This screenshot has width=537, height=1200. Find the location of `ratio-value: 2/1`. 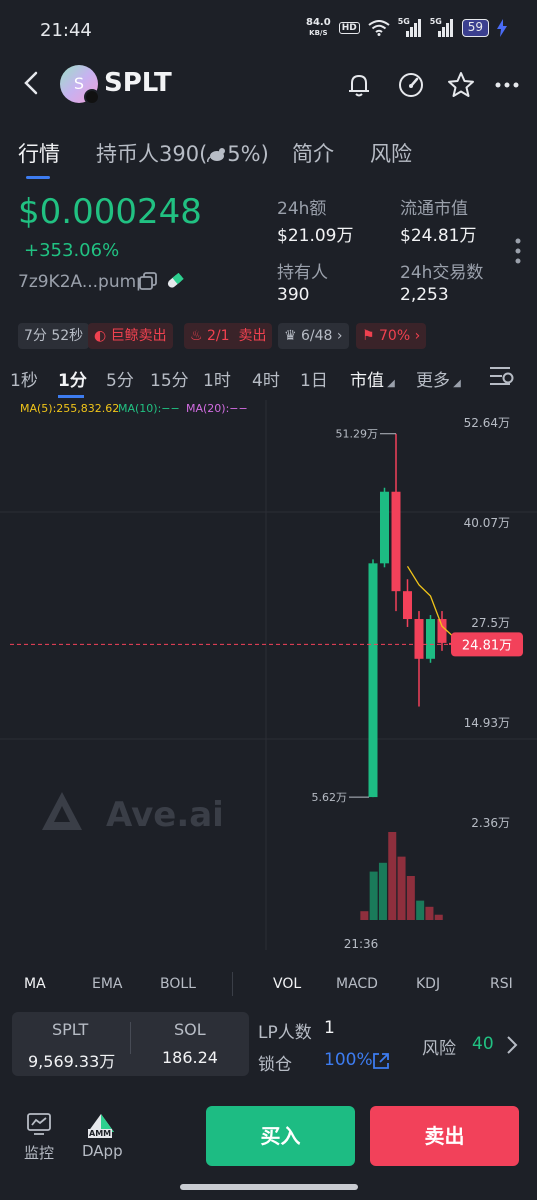

ratio-value: 2/1 is located at coordinates (218, 336).